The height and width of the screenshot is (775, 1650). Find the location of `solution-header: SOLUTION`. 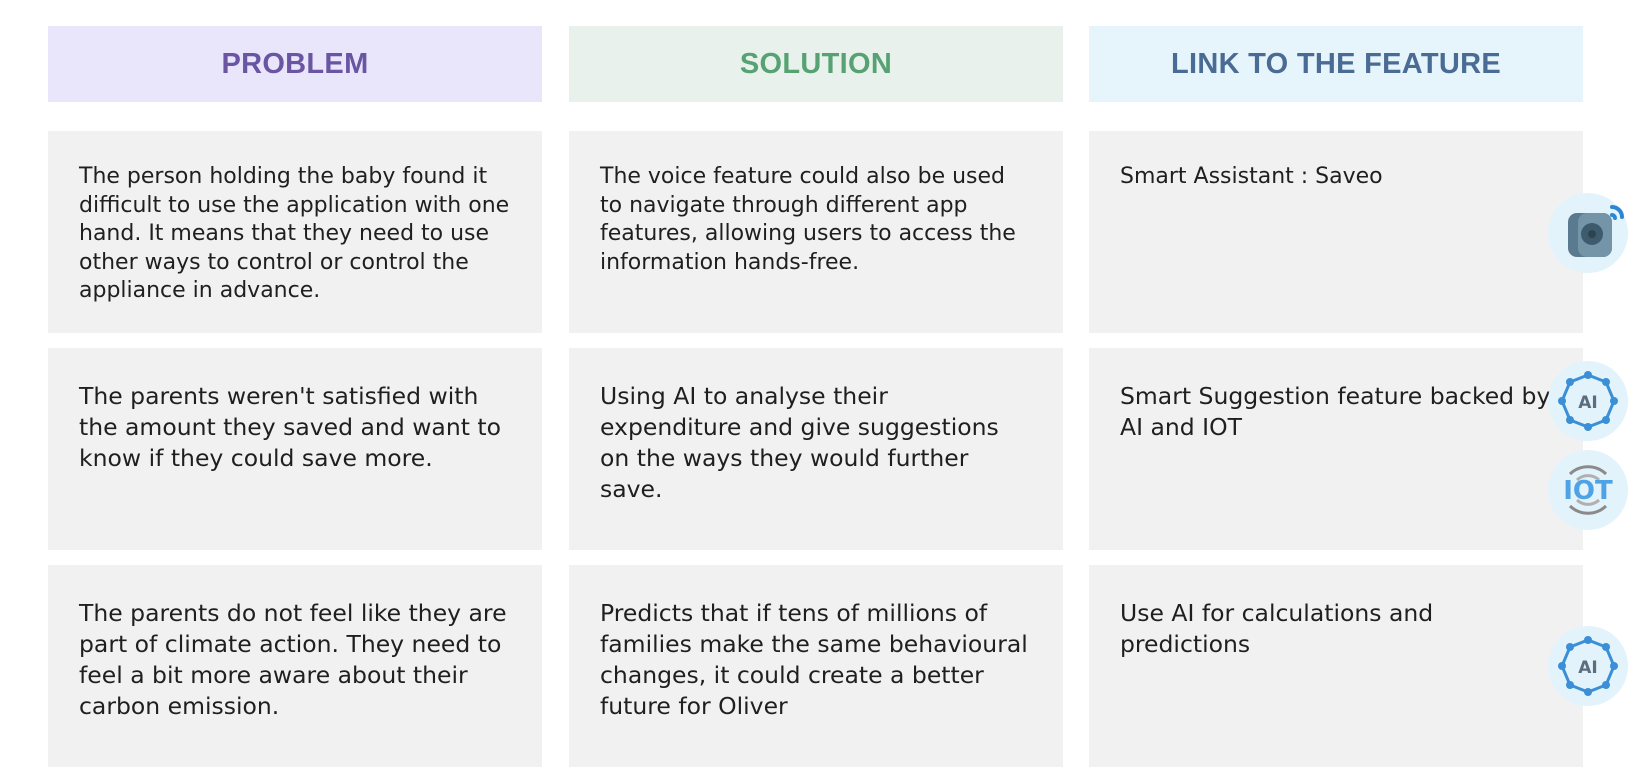

solution-header: SOLUTION is located at coordinates (816, 64).